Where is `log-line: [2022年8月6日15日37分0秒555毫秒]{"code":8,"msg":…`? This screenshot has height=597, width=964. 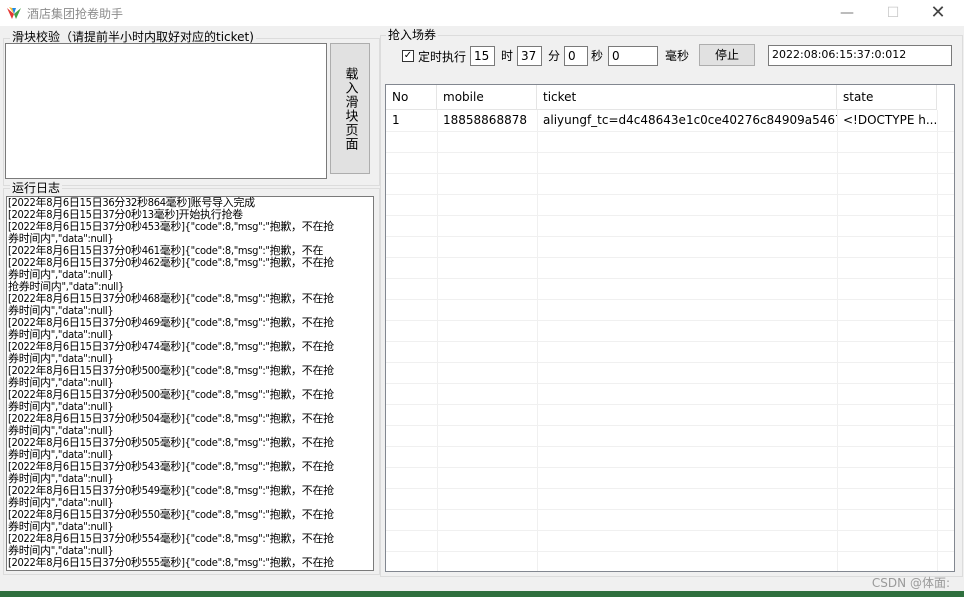
log-line: [2022年8月6日15日37分0秒555毫秒]{"code":8,"msg":… is located at coordinates (171, 562).